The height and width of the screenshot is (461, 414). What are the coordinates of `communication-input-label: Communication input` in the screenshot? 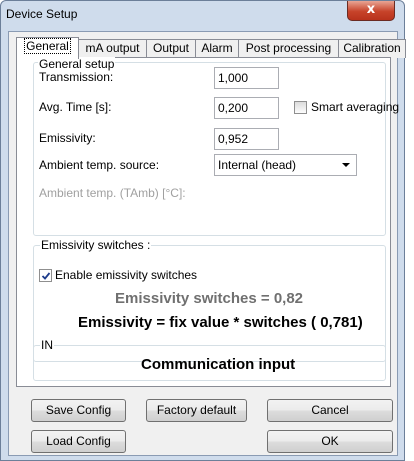 It's located at (218, 364).